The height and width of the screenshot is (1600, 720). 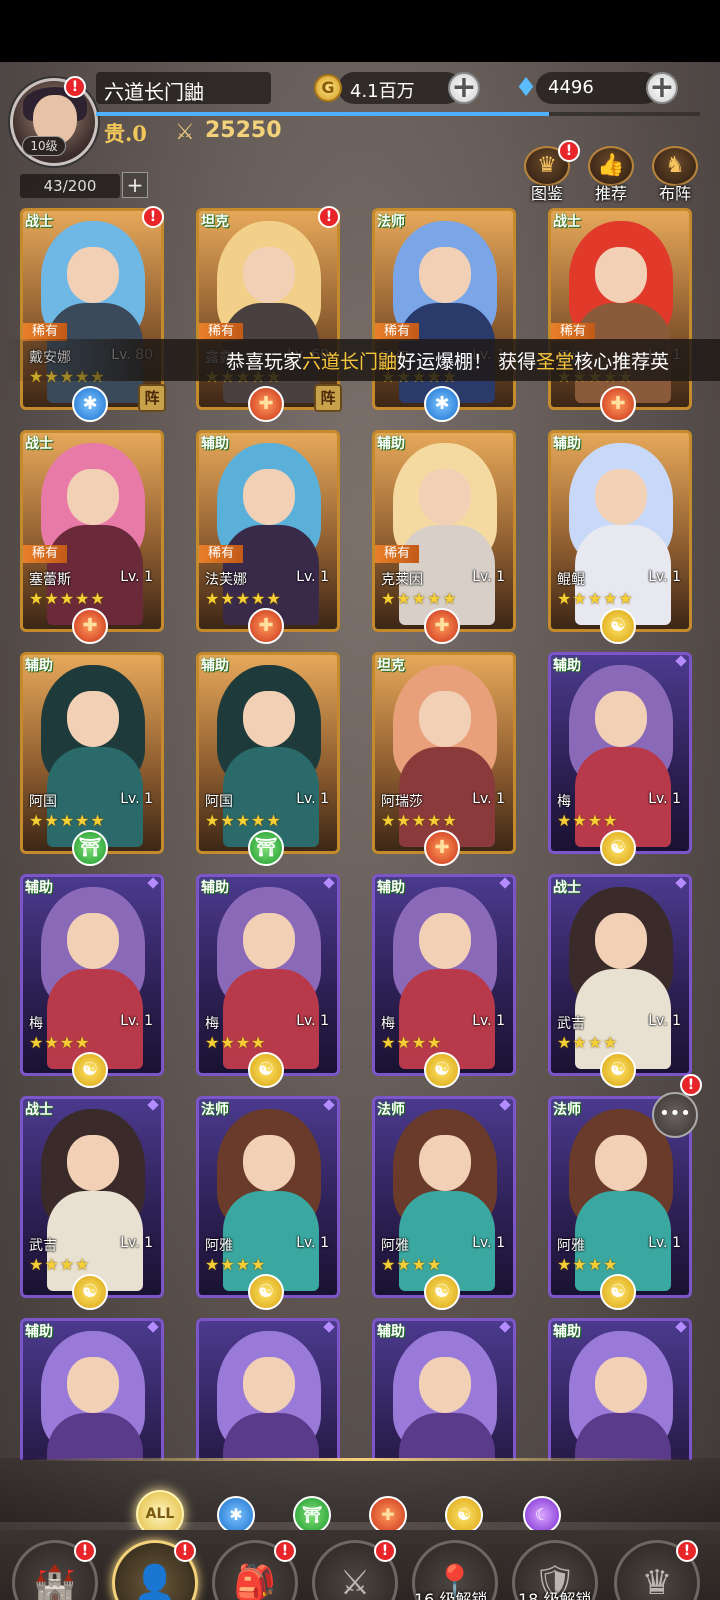 I want to click on gold-value: 4.1百万, so click(x=382, y=91).